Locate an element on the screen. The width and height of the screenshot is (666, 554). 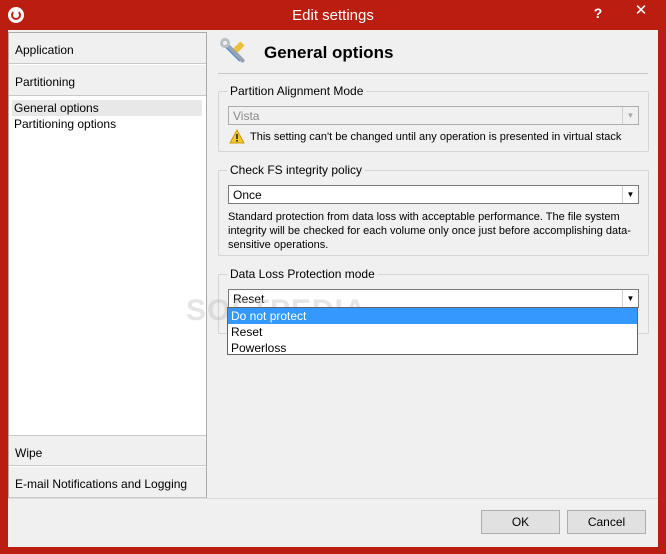
nav-category-label: Partitioning is located at coordinates (45, 82).